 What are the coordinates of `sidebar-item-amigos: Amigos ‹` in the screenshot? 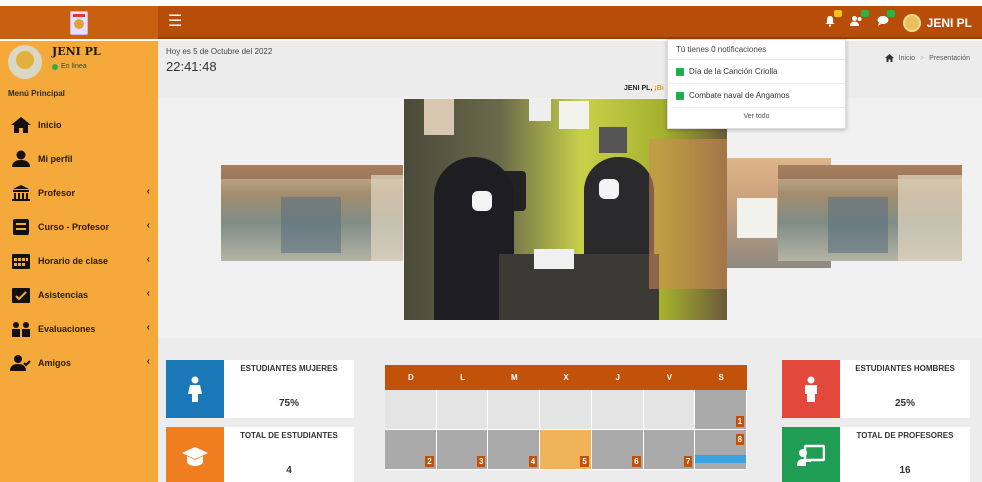 It's located at (79, 363).